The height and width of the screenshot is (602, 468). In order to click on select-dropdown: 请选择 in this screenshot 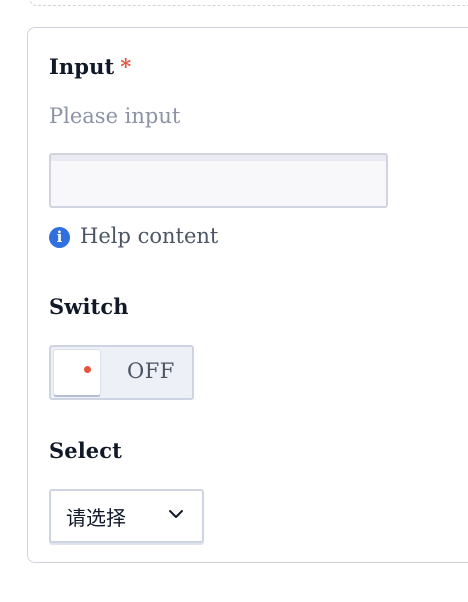, I will do `click(126, 516)`.